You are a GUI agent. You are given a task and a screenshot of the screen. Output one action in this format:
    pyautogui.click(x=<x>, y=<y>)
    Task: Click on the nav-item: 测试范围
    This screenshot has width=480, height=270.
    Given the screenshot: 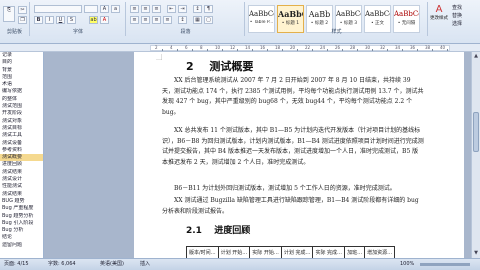 What is the action you would take?
    pyautogui.click(x=21, y=106)
    